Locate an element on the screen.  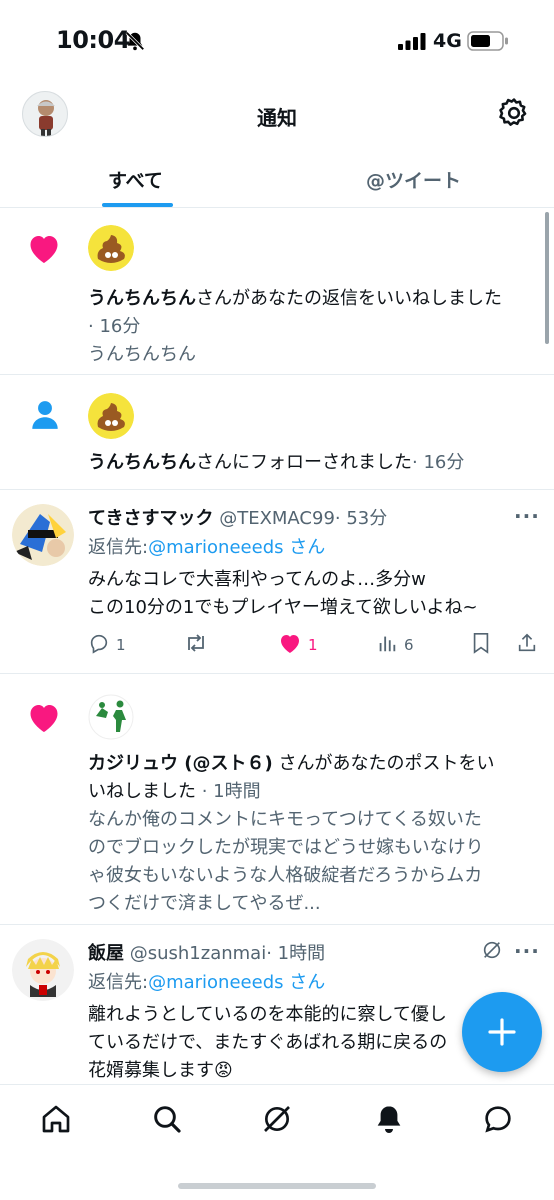
retweet-button is located at coordinates (196, 645).